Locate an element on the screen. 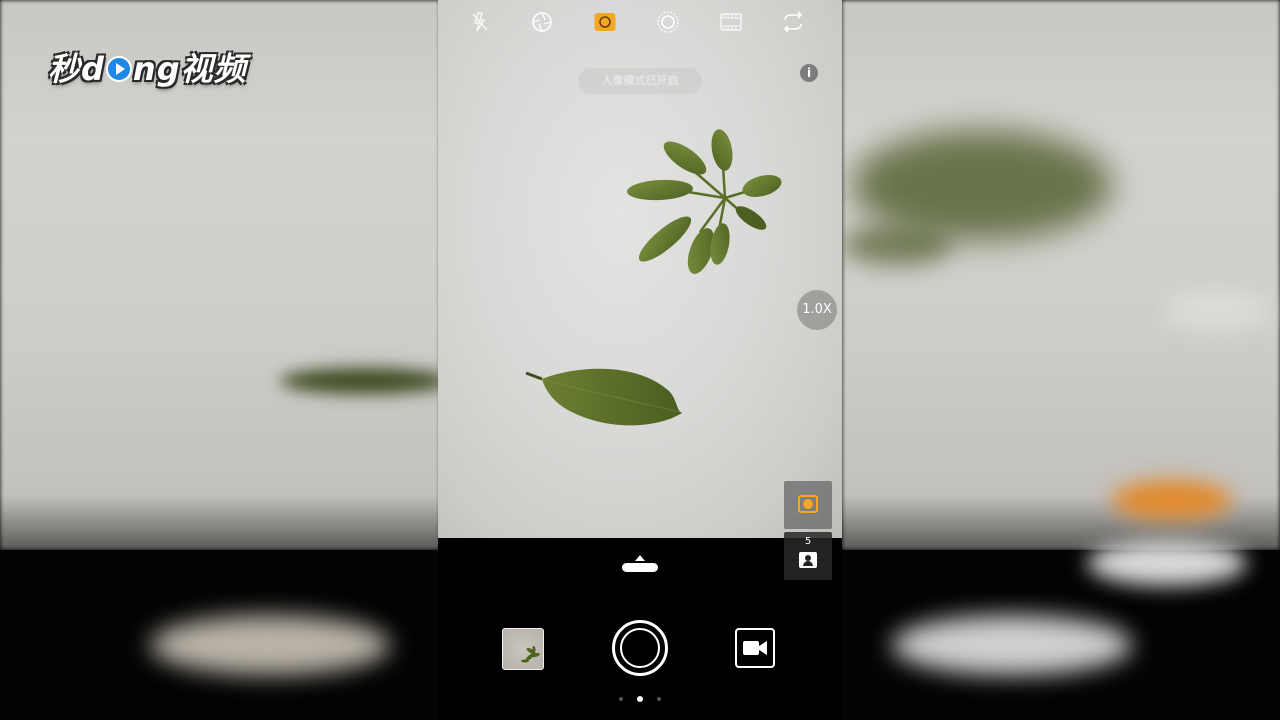 The width and height of the screenshot is (1280, 720). page-dot-active is located at coordinates (640, 699).